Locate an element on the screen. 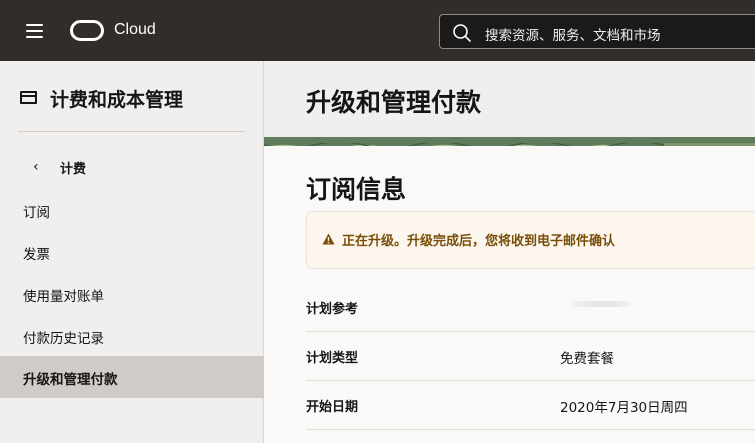 The width and height of the screenshot is (755, 443). top-bar: Cloud 搜索资源、服务、文档和市场 is located at coordinates (377, 30).